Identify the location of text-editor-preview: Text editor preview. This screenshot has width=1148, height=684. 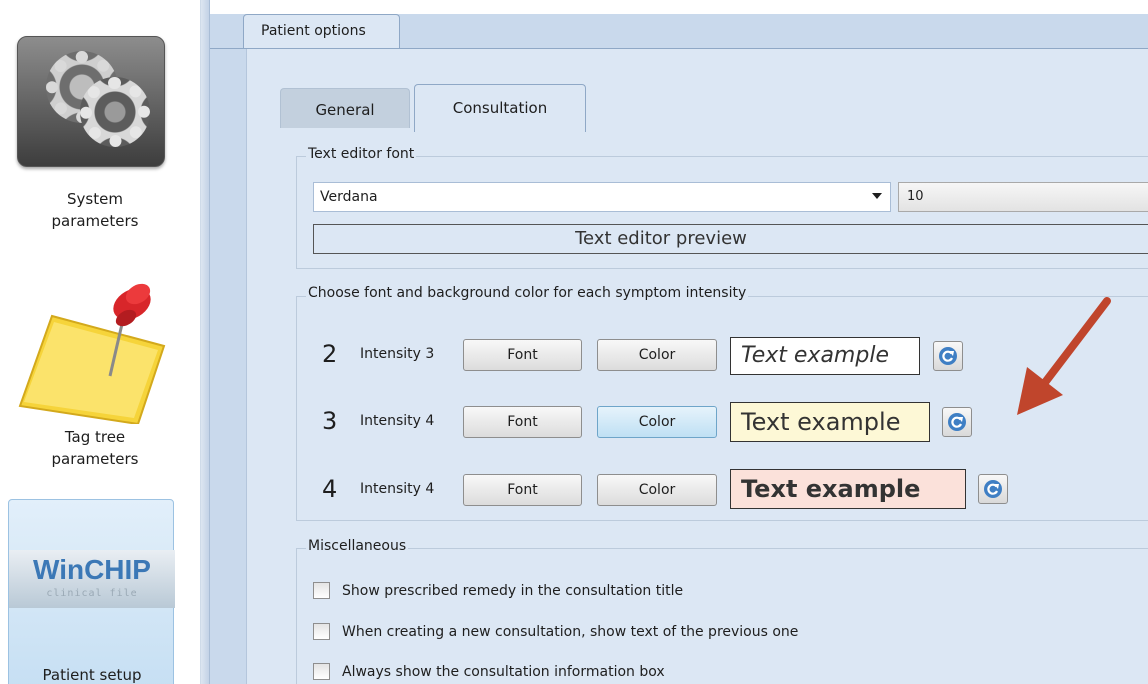
(730, 239).